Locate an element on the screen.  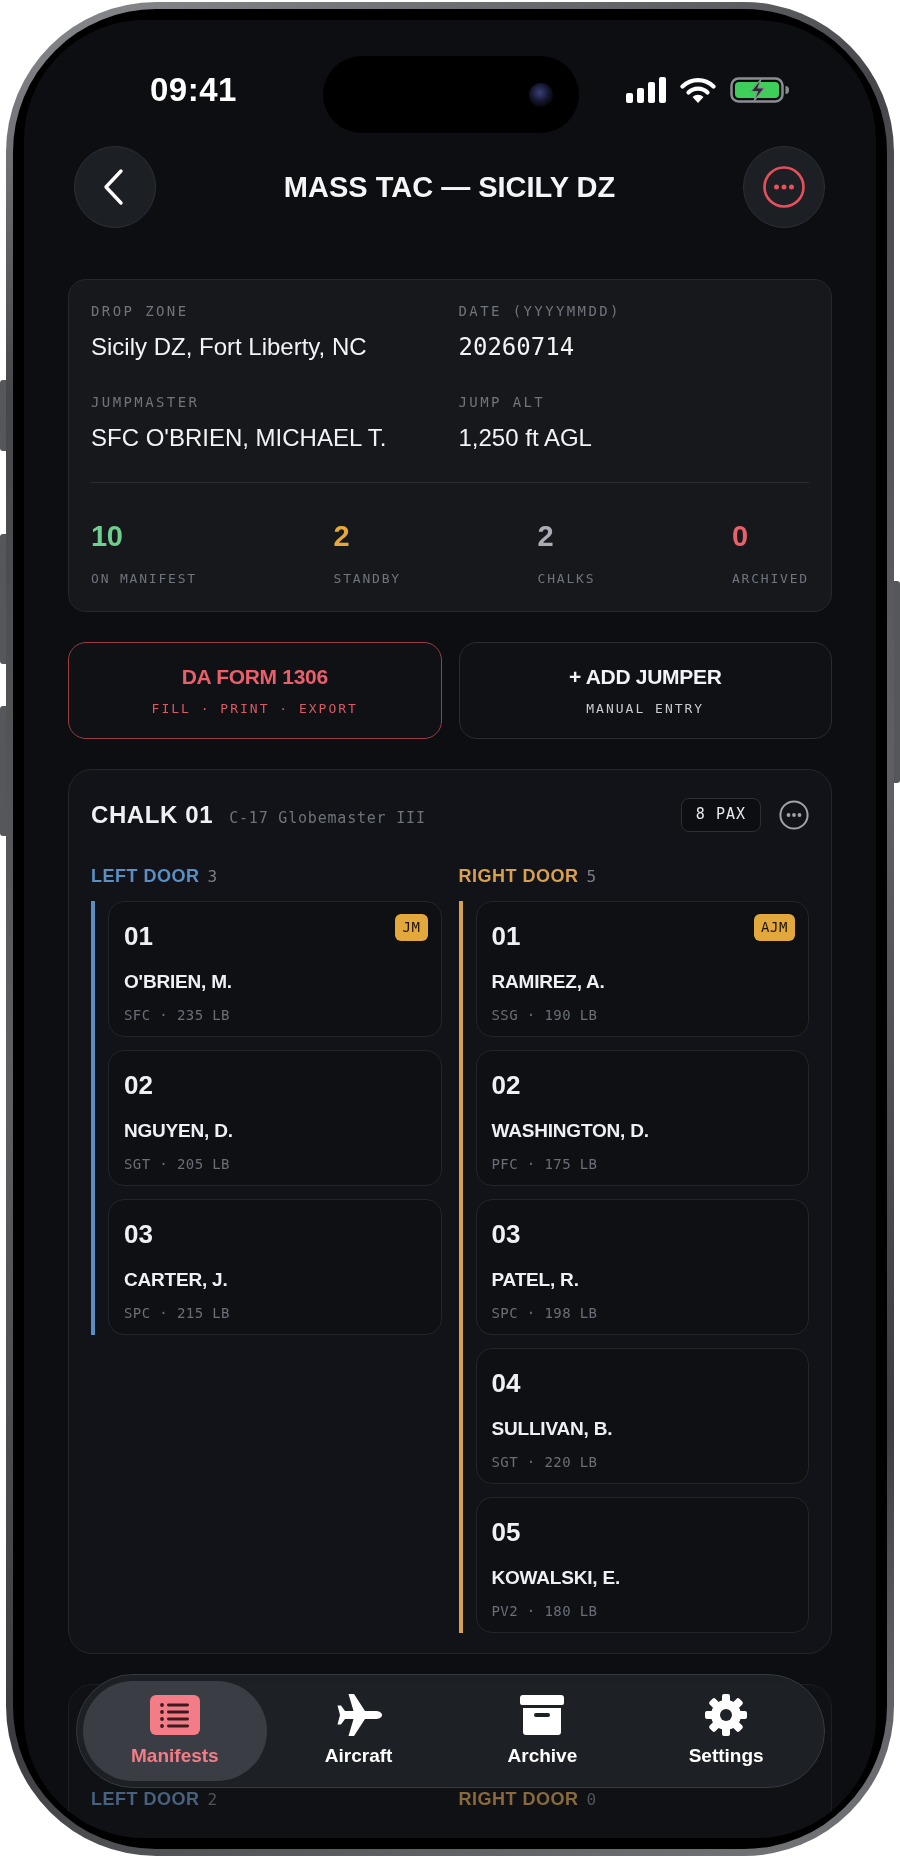
settings-icon is located at coordinates (726, 1715).